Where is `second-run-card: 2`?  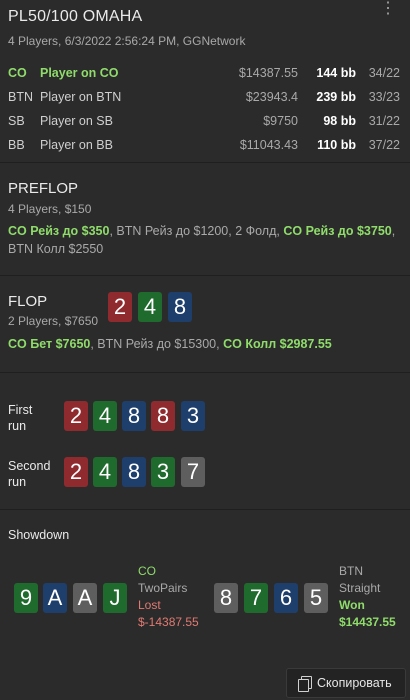
second-run-card: 2 is located at coordinates (76, 472).